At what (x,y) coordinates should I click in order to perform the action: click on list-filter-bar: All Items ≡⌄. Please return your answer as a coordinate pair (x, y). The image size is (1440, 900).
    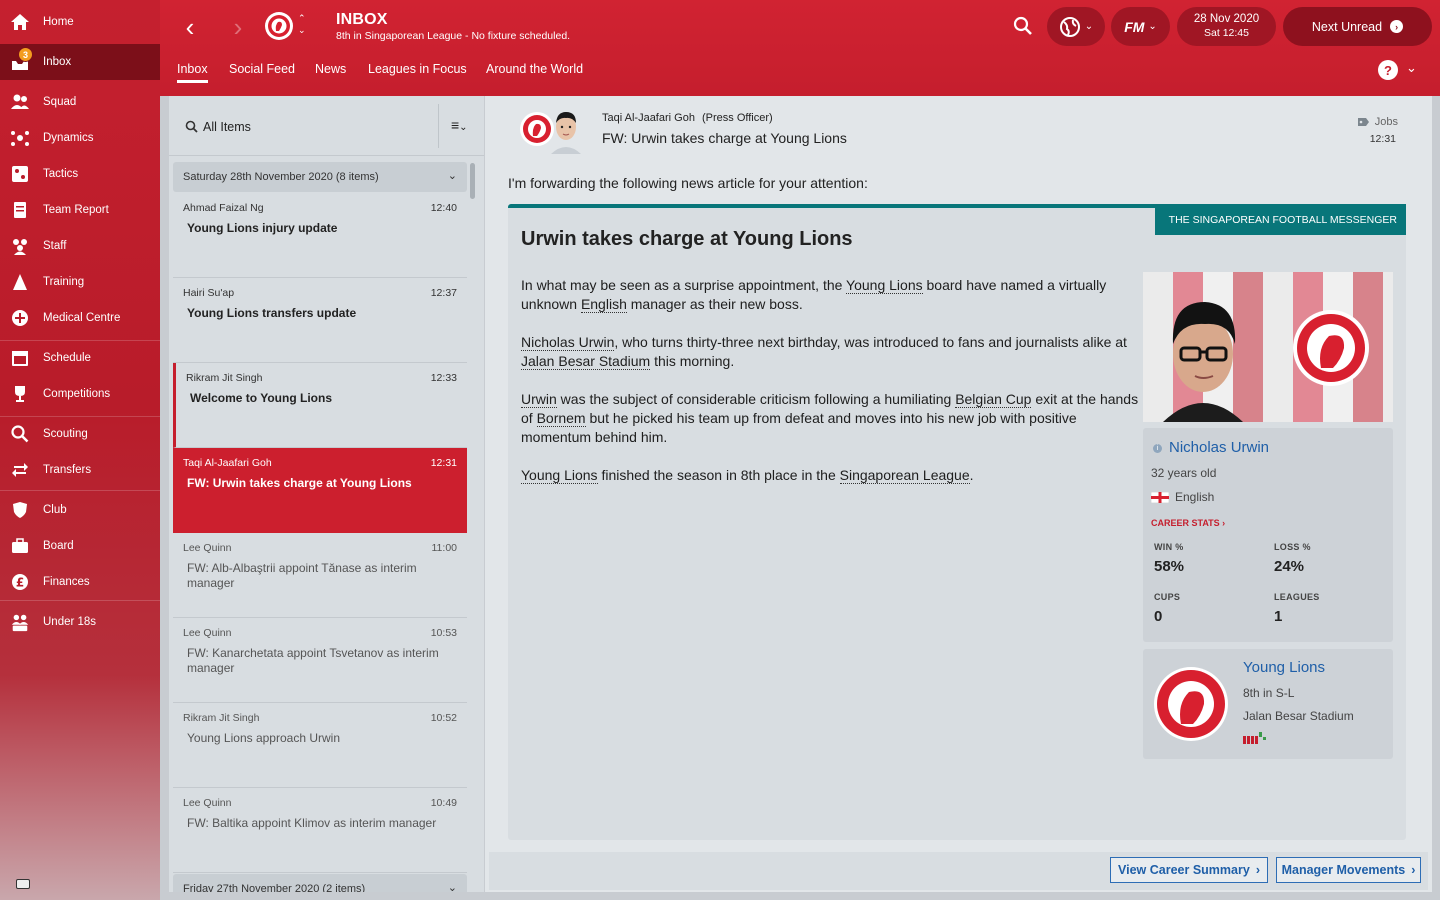
    Looking at the image, I should click on (326, 126).